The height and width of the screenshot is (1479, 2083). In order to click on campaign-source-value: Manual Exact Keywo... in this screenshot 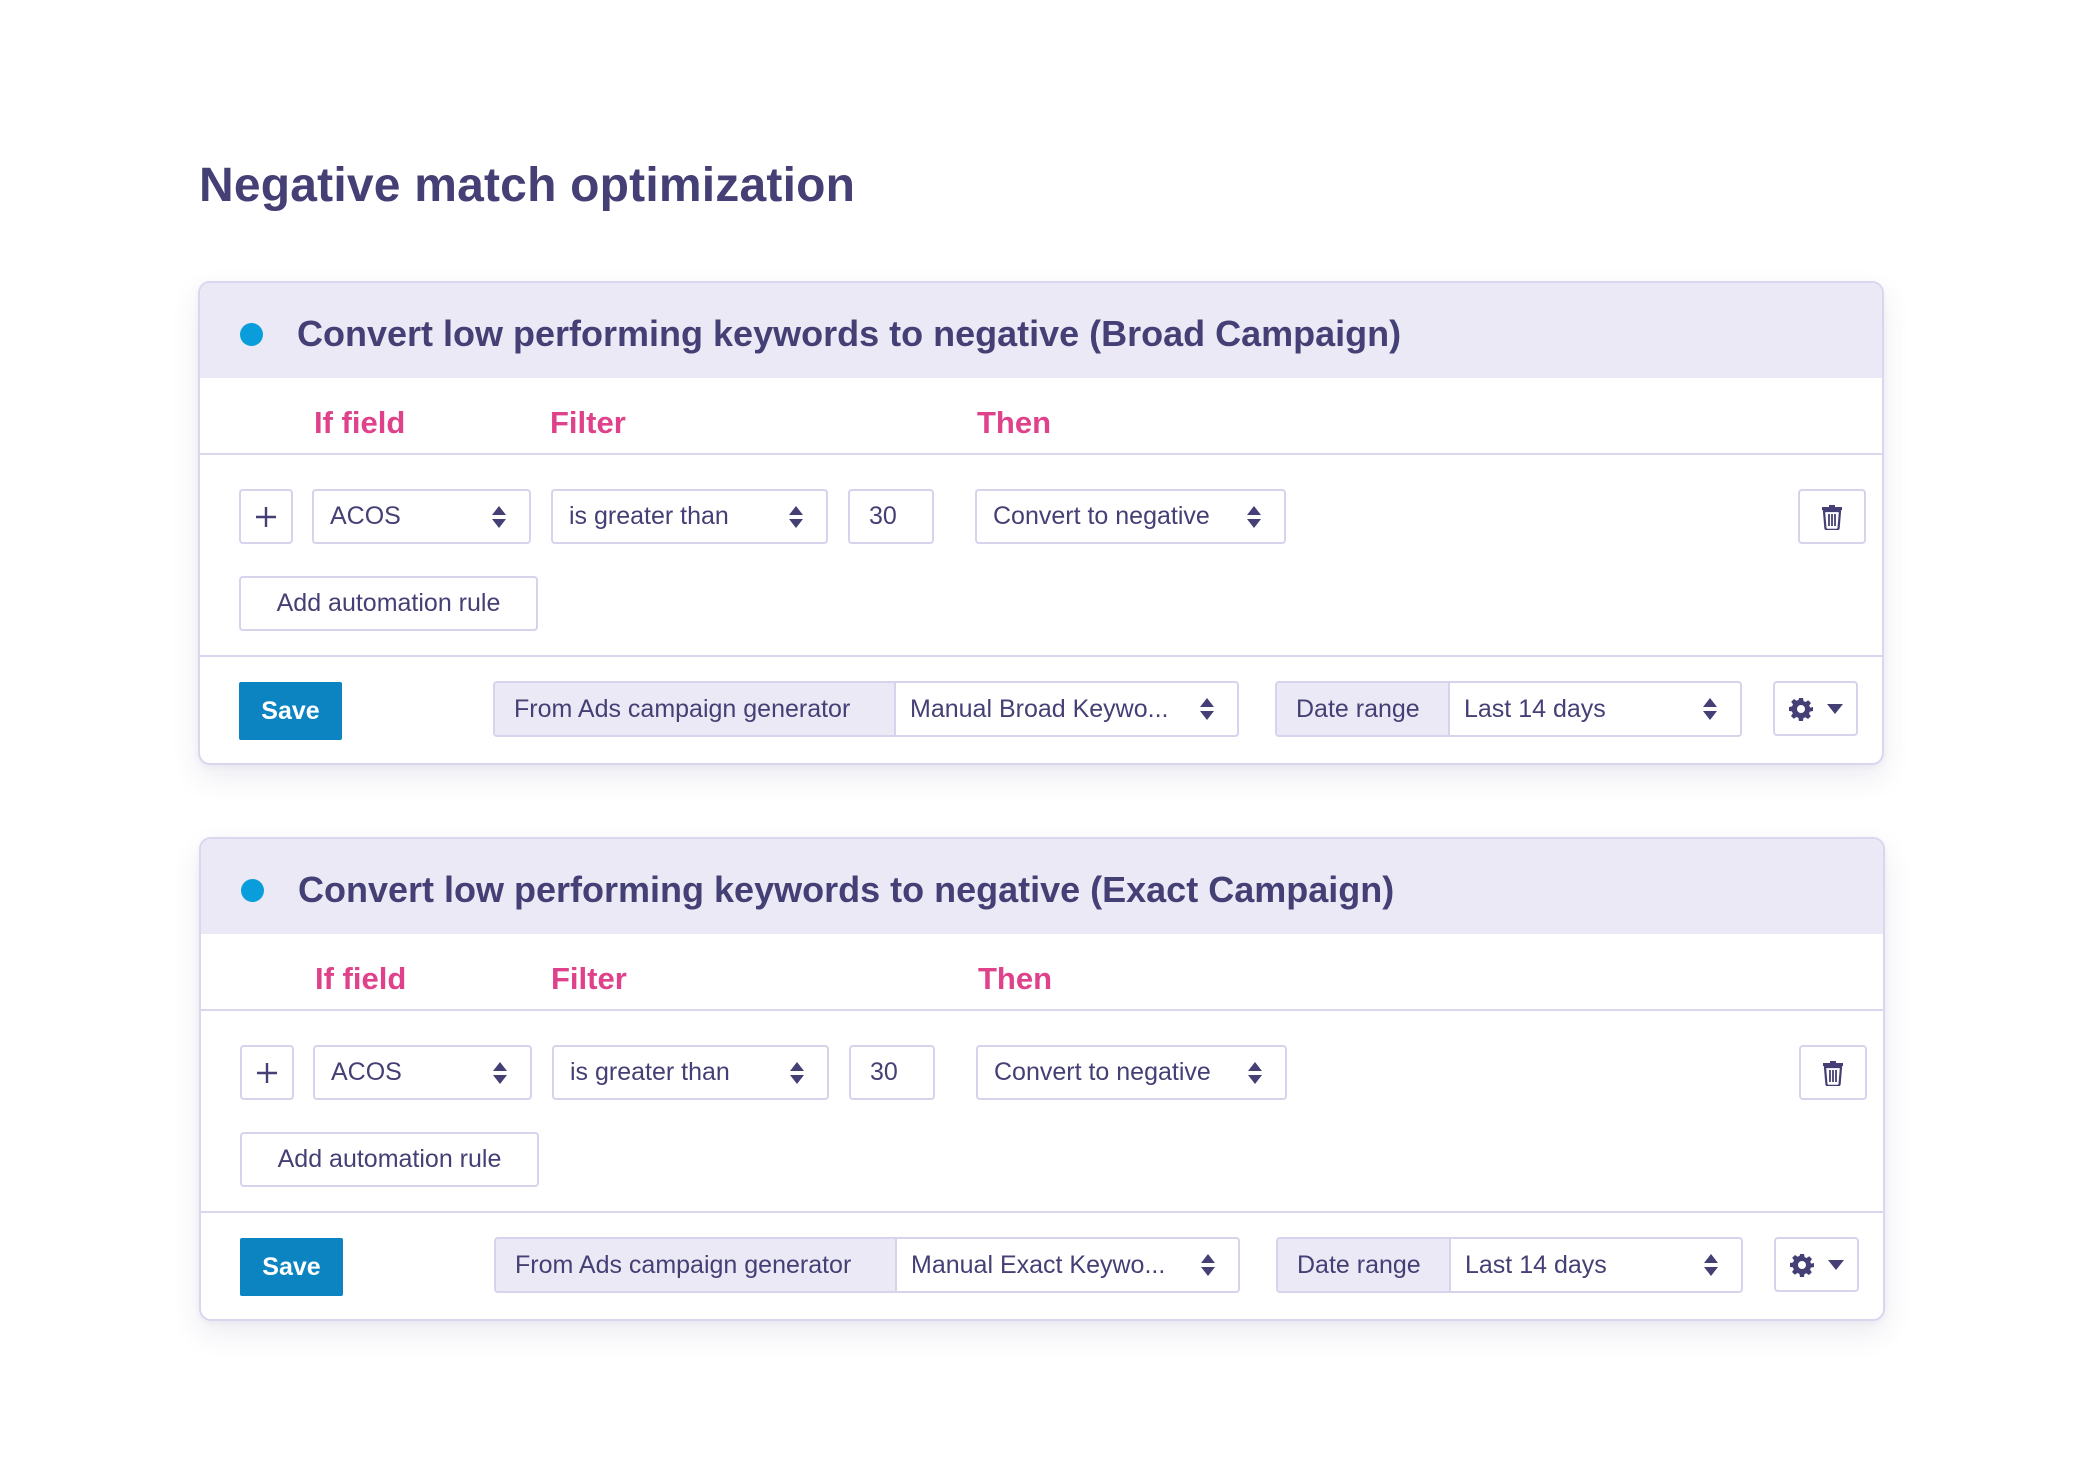, I will do `click(1038, 1264)`.